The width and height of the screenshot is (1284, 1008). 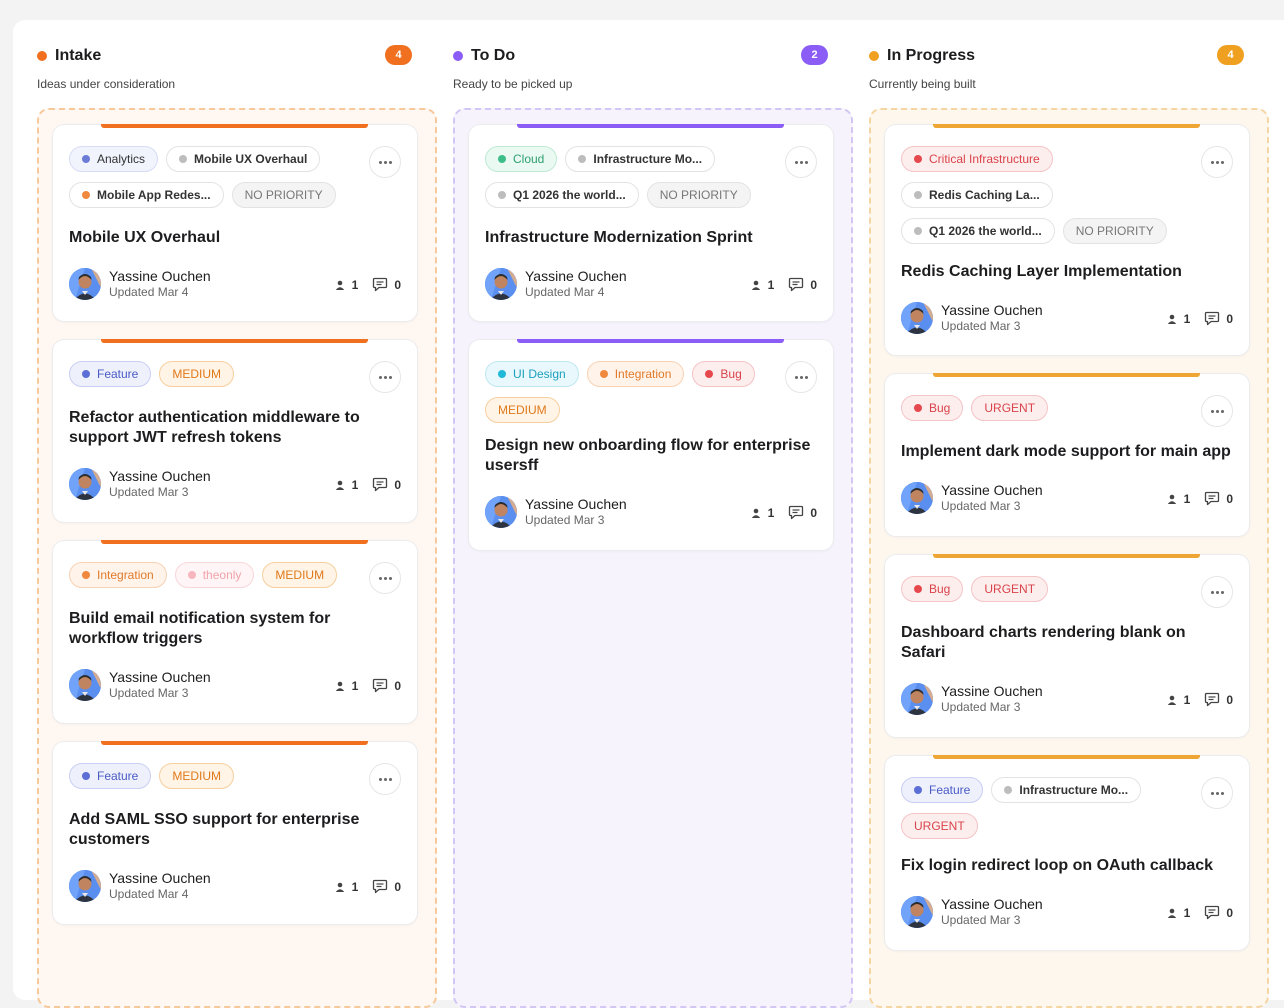 What do you see at coordinates (1066, 272) in the screenshot?
I see `card-title: Redis Caching Layer Implementation` at bounding box center [1066, 272].